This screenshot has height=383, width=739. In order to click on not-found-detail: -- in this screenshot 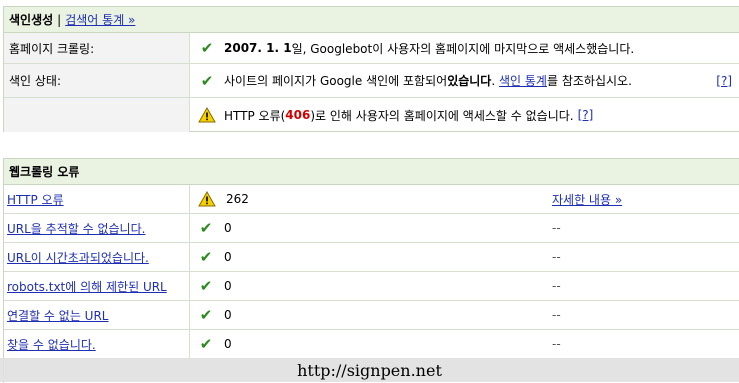, I will do `click(556, 344)`.